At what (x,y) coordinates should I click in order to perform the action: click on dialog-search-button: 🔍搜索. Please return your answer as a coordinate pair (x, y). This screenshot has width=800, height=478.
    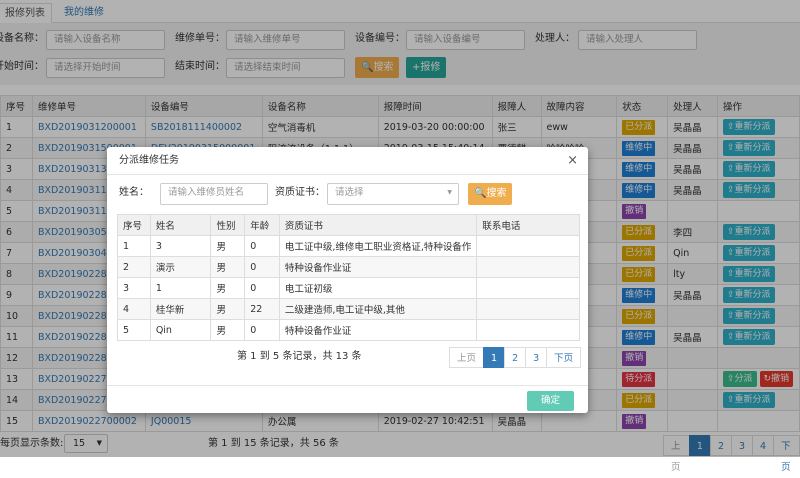
    Looking at the image, I should click on (490, 194).